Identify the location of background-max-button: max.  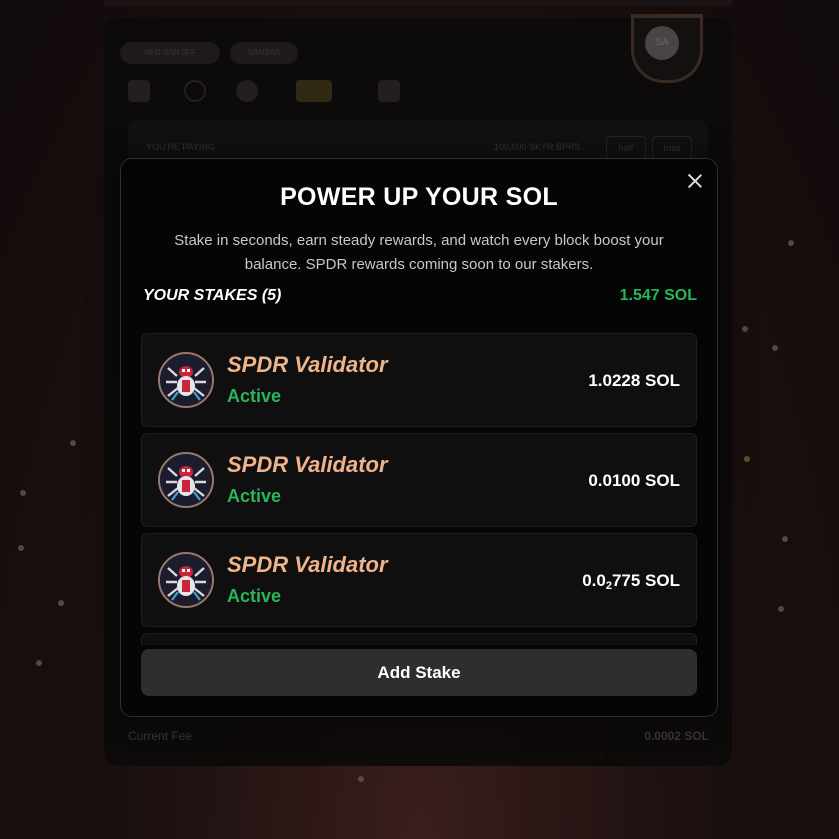
(672, 148).